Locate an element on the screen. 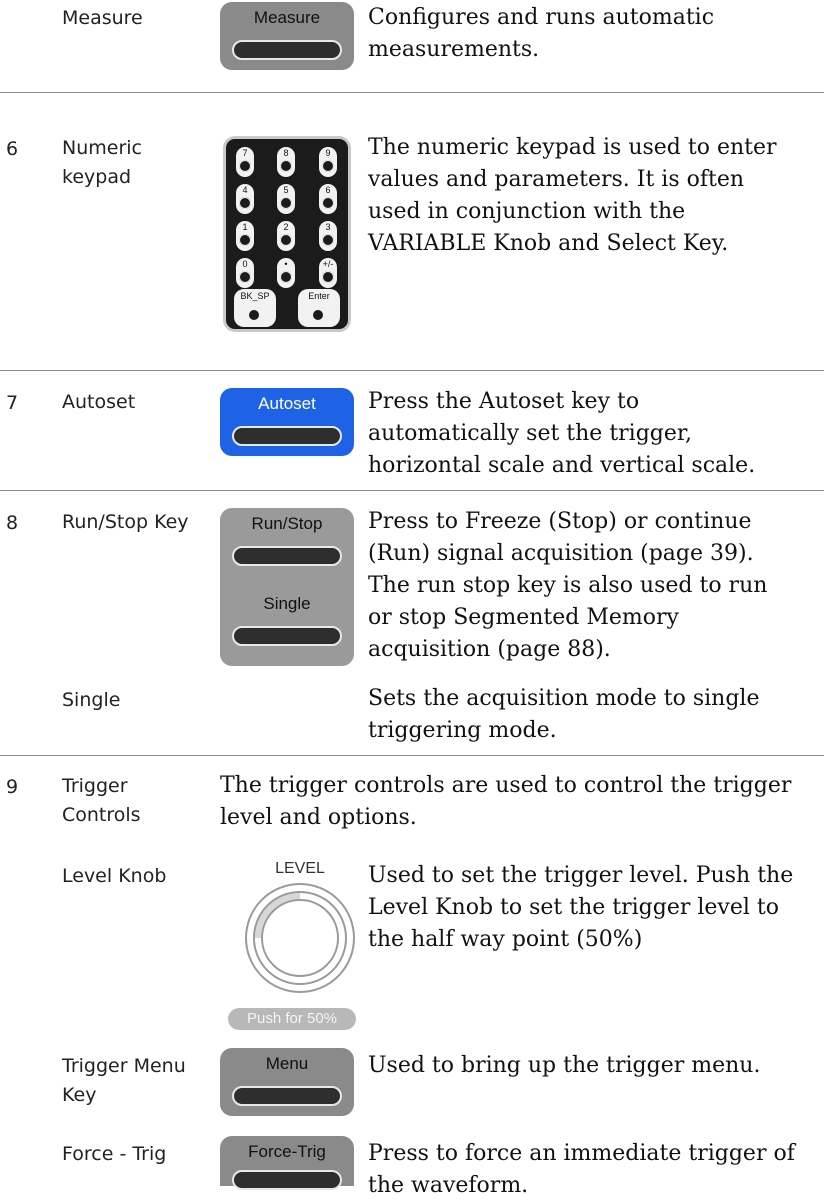  autoset-key-label: Autoset is located at coordinates (287, 403).